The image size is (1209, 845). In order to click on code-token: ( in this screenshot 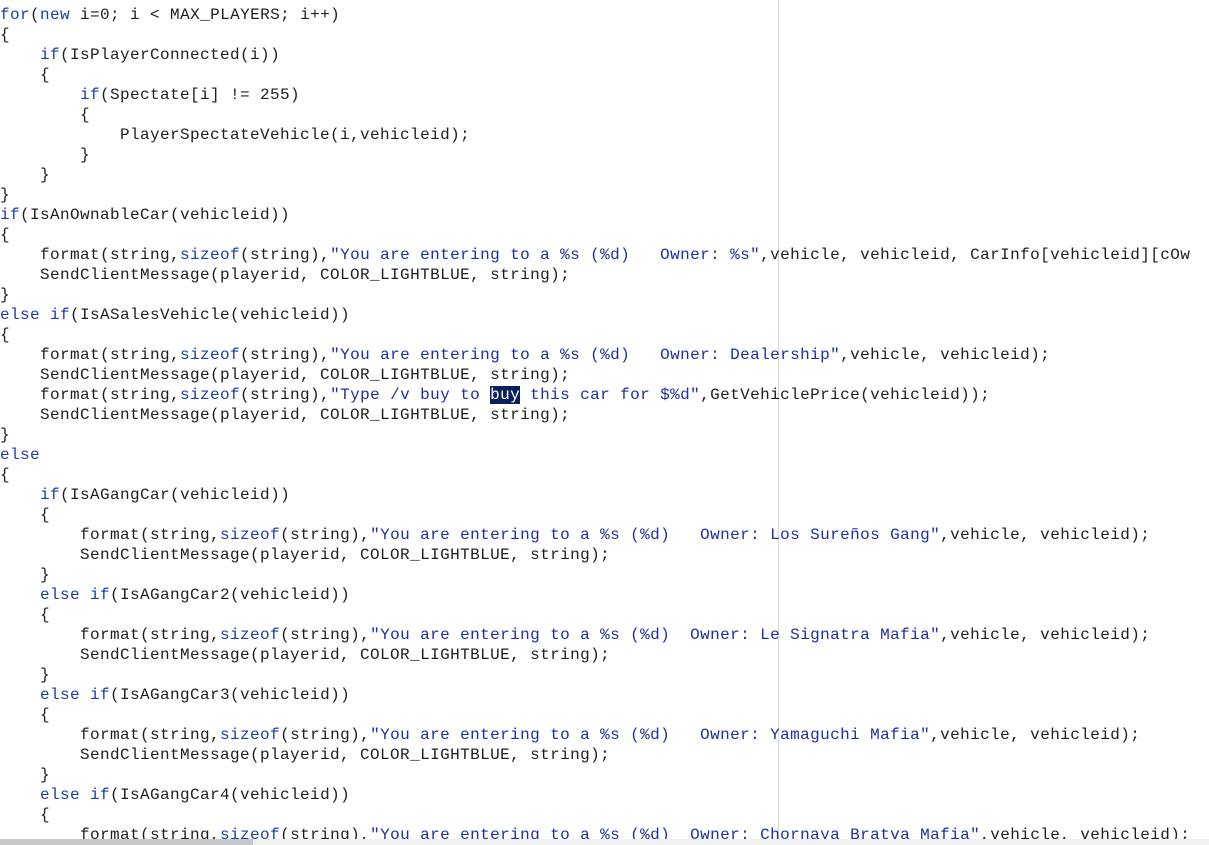, I will do `click(35, 15)`.